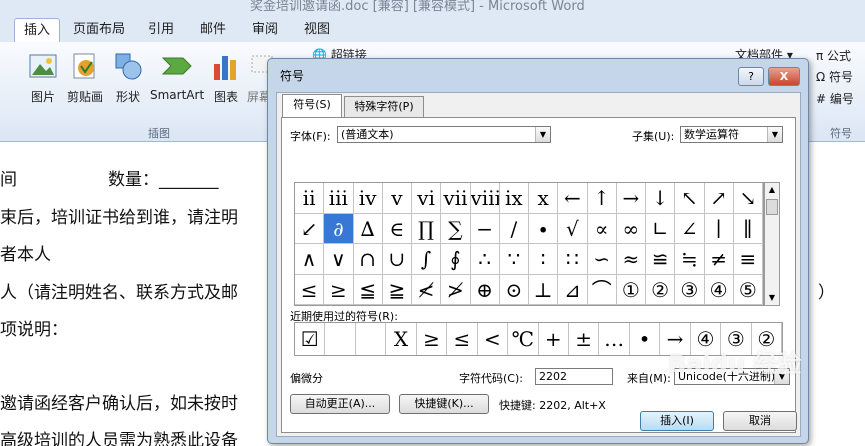 The height and width of the screenshot is (446, 865). I want to click on symbol-cell: ≠, so click(719, 259).